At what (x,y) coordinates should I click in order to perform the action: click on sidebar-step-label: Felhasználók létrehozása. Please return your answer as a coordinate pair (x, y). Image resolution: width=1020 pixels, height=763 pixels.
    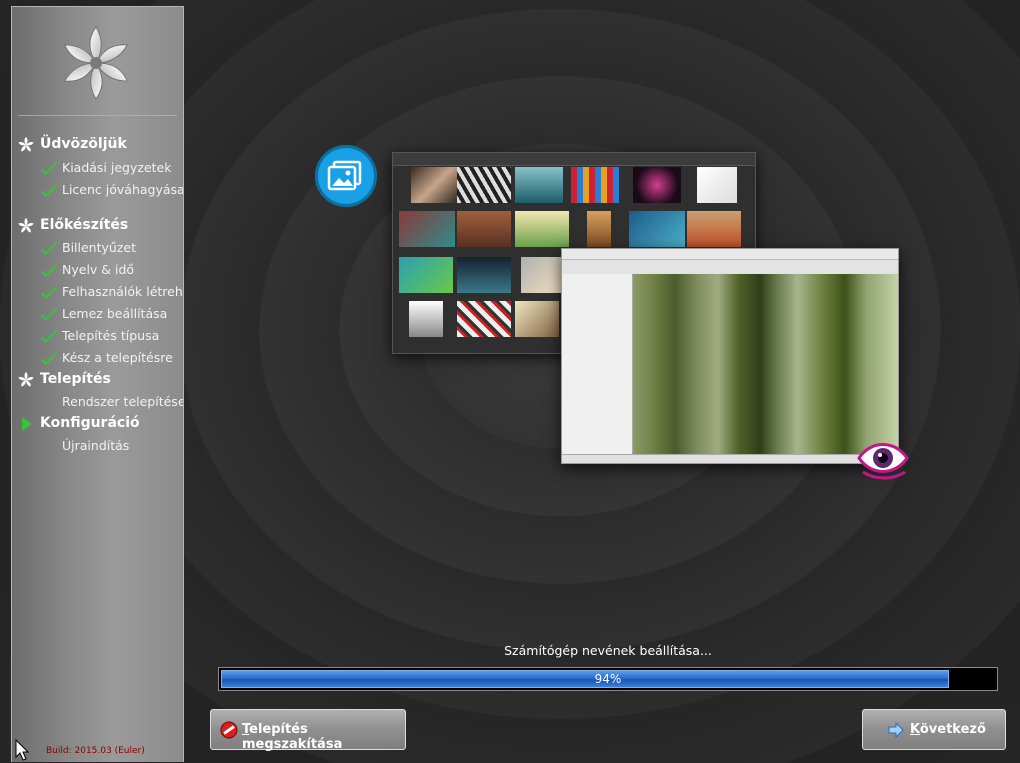
    Looking at the image, I should click on (122, 291).